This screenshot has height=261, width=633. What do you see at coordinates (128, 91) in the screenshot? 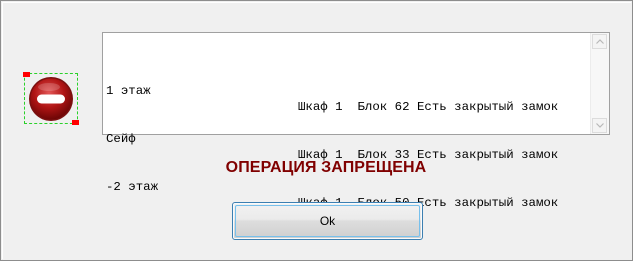
I see `list-item-location: 1 этаж` at bounding box center [128, 91].